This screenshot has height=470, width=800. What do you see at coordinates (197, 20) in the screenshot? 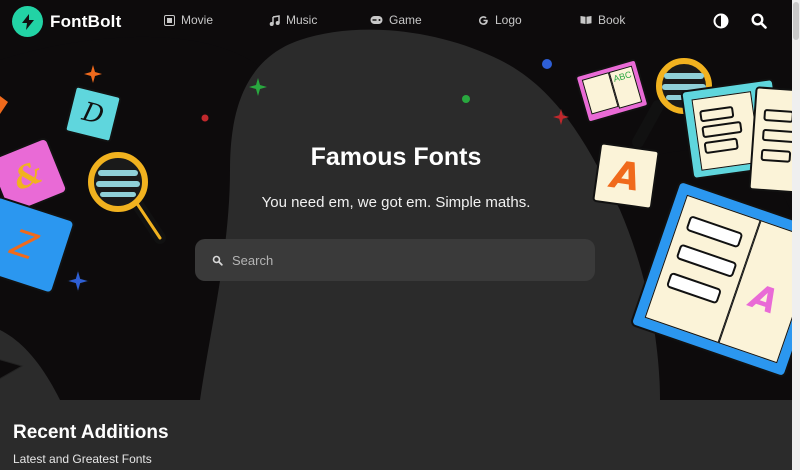
I see `nav-item-label: Movie` at bounding box center [197, 20].